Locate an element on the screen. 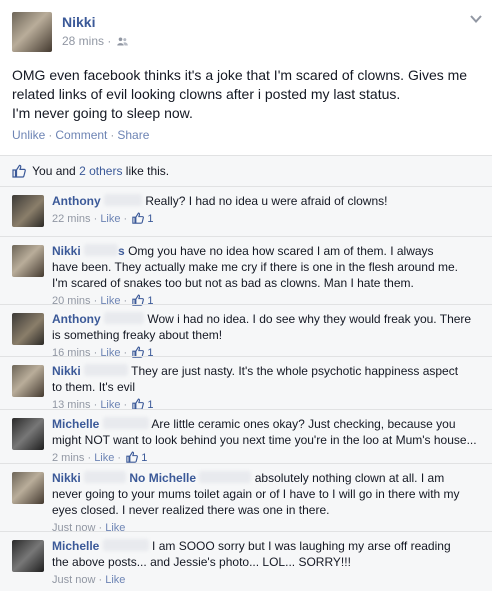  author-avatar is located at coordinates (32, 32).